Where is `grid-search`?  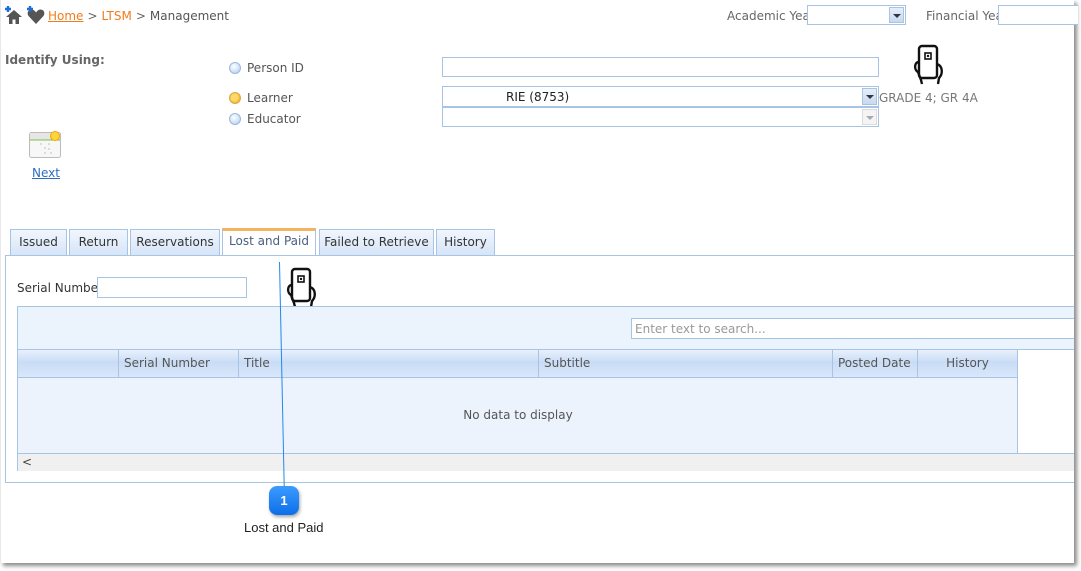 grid-search is located at coordinates (852, 328).